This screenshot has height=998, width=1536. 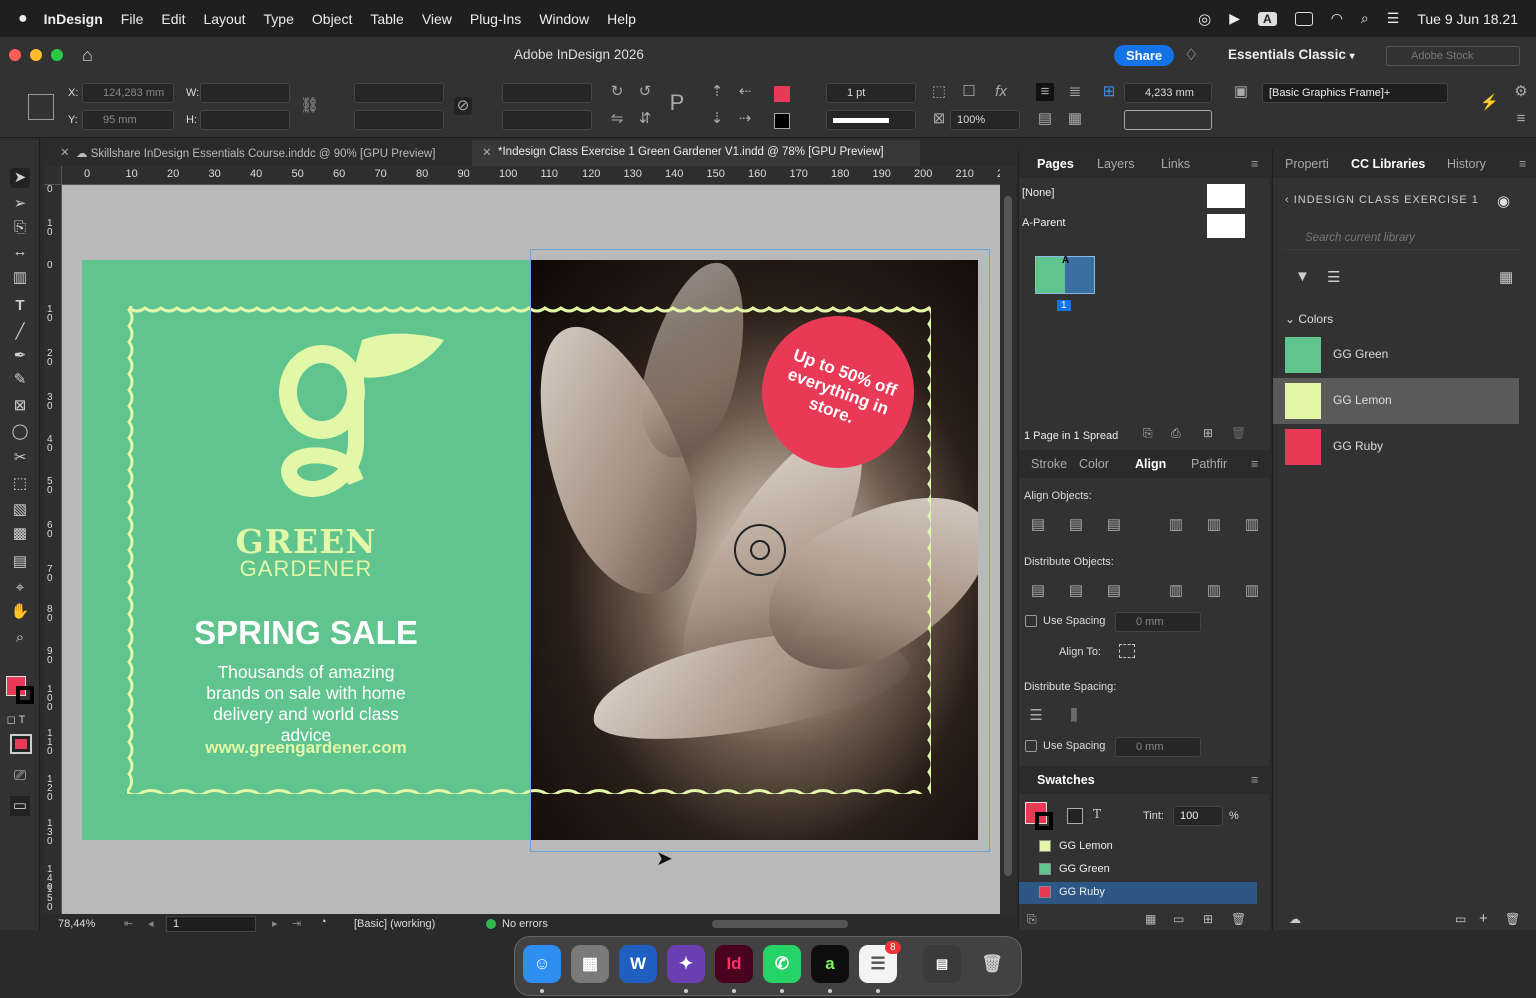 I want to click on play-icon: ▶, so click(x=1234, y=18).